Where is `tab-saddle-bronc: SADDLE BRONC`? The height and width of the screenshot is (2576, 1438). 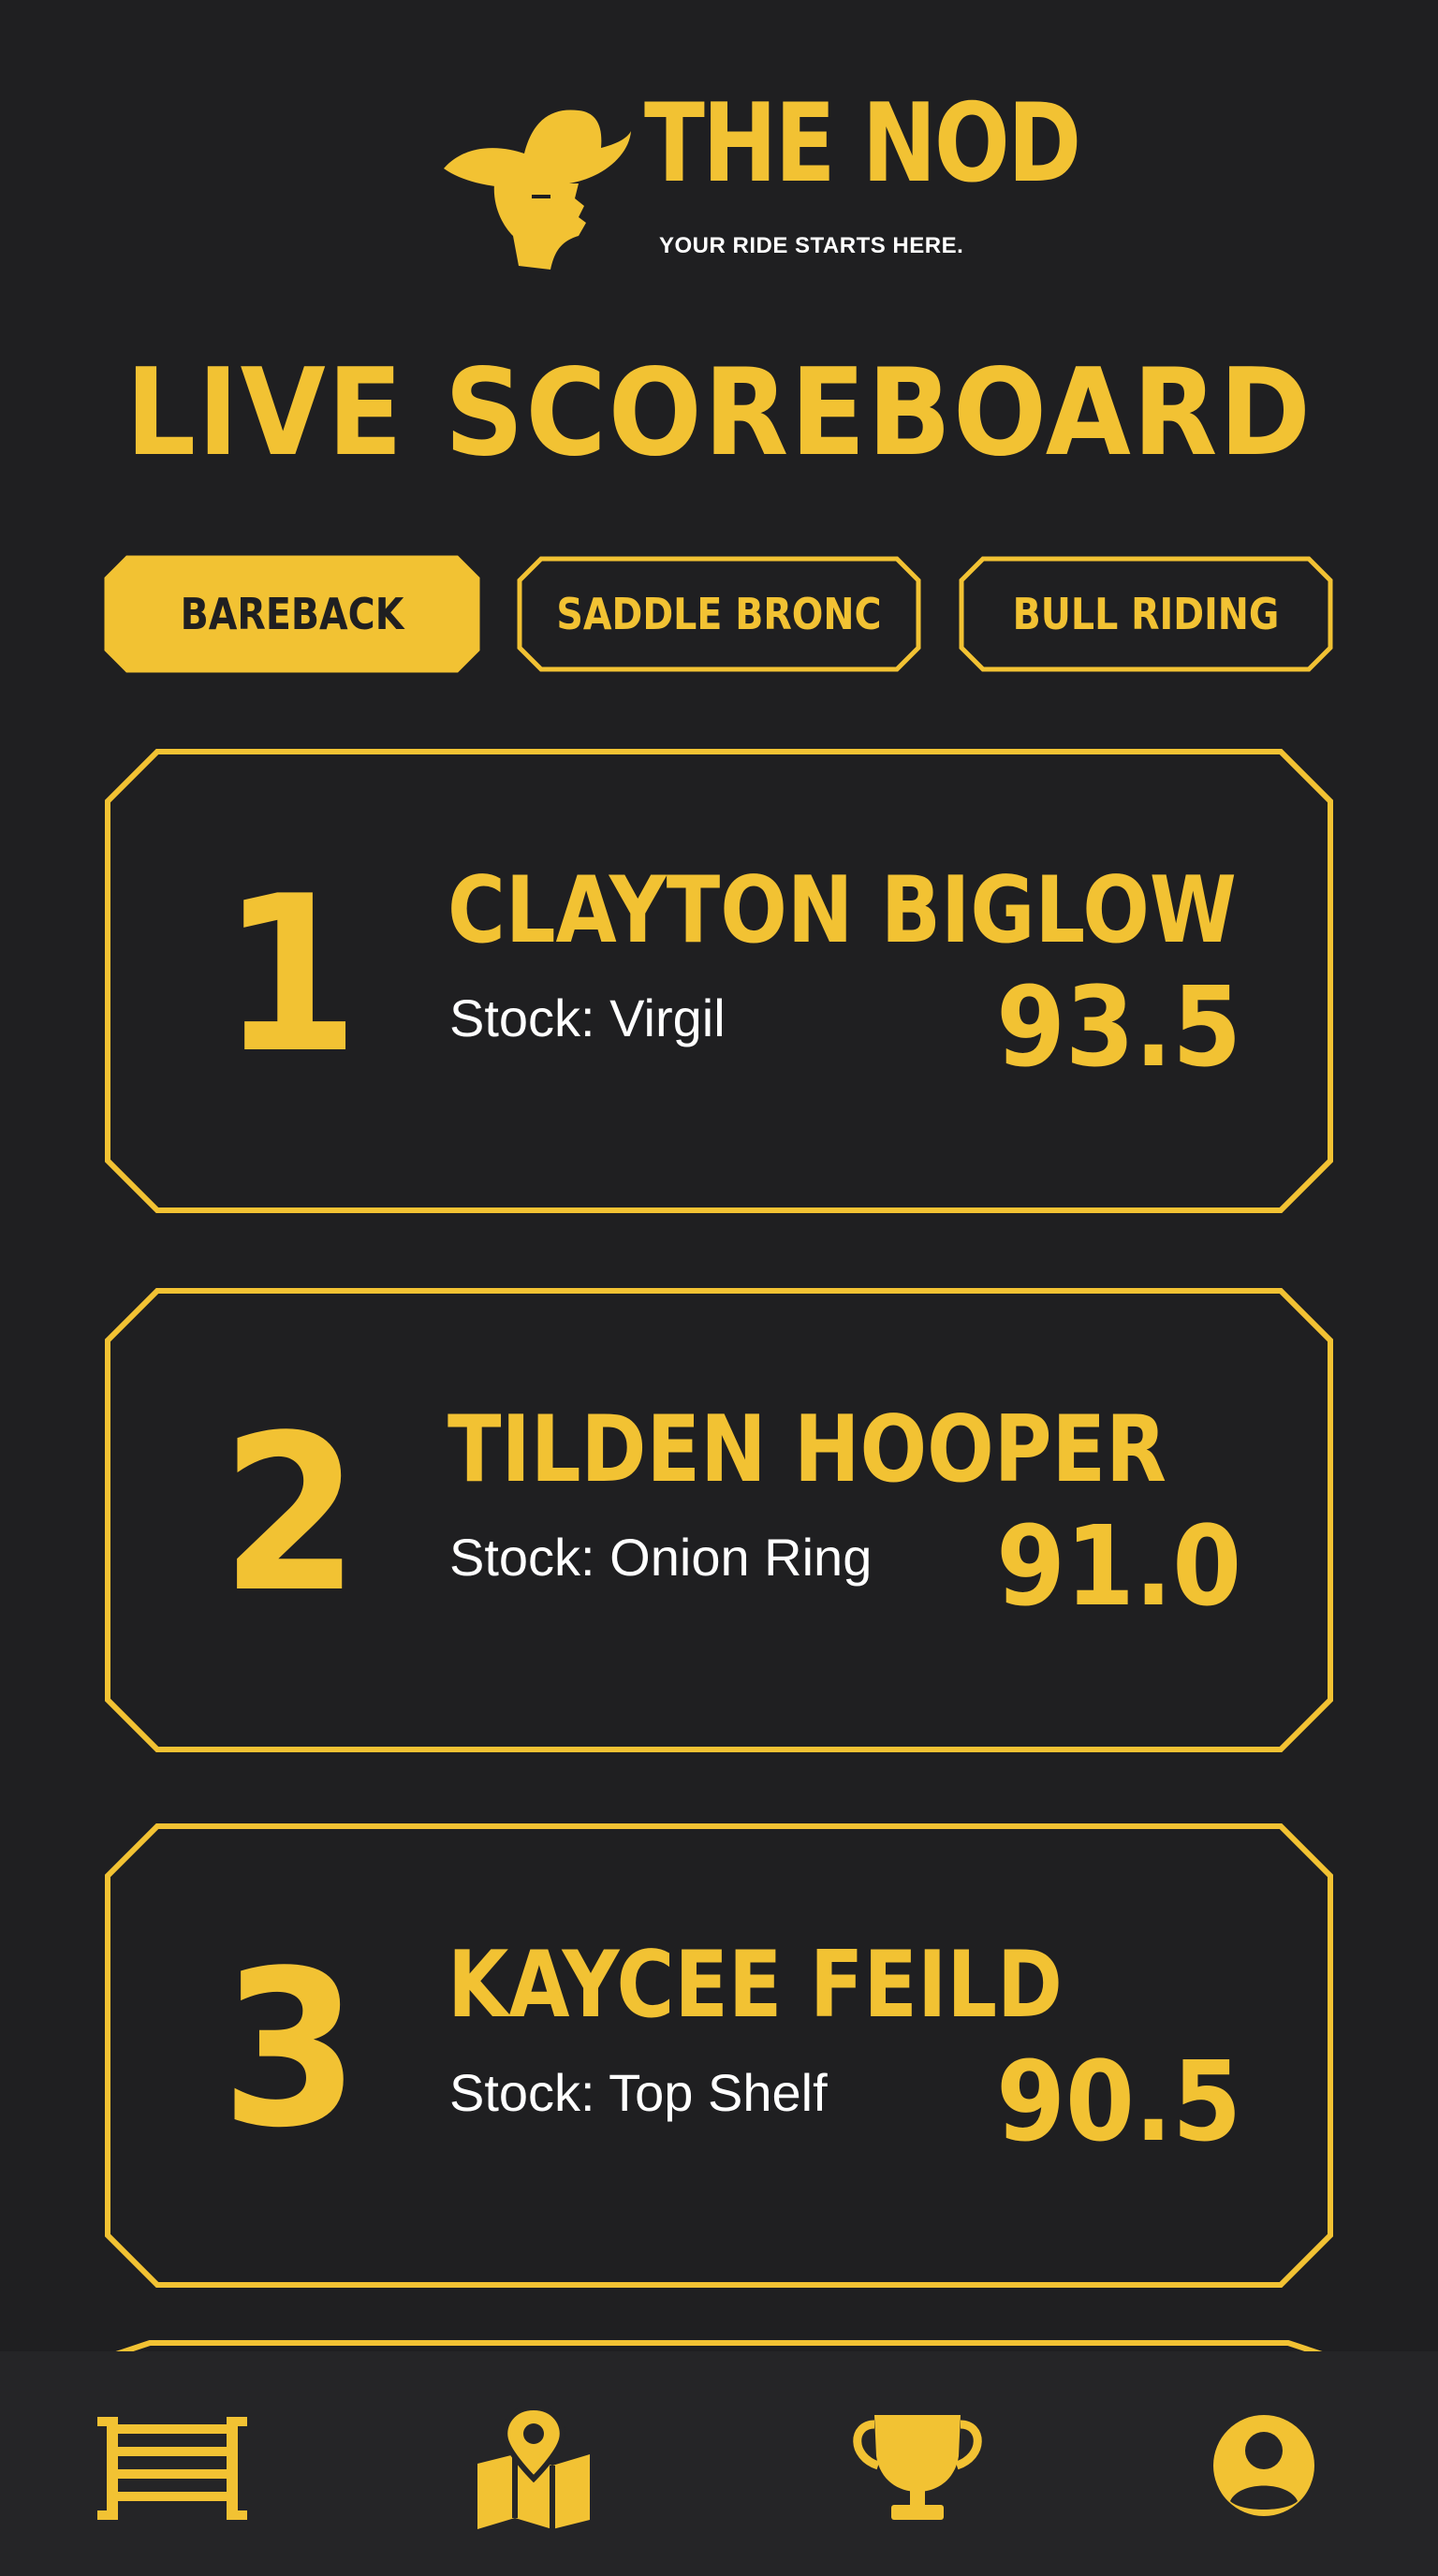 tab-saddle-bronc: SADDLE BRONC is located at coordinates (719, 614).